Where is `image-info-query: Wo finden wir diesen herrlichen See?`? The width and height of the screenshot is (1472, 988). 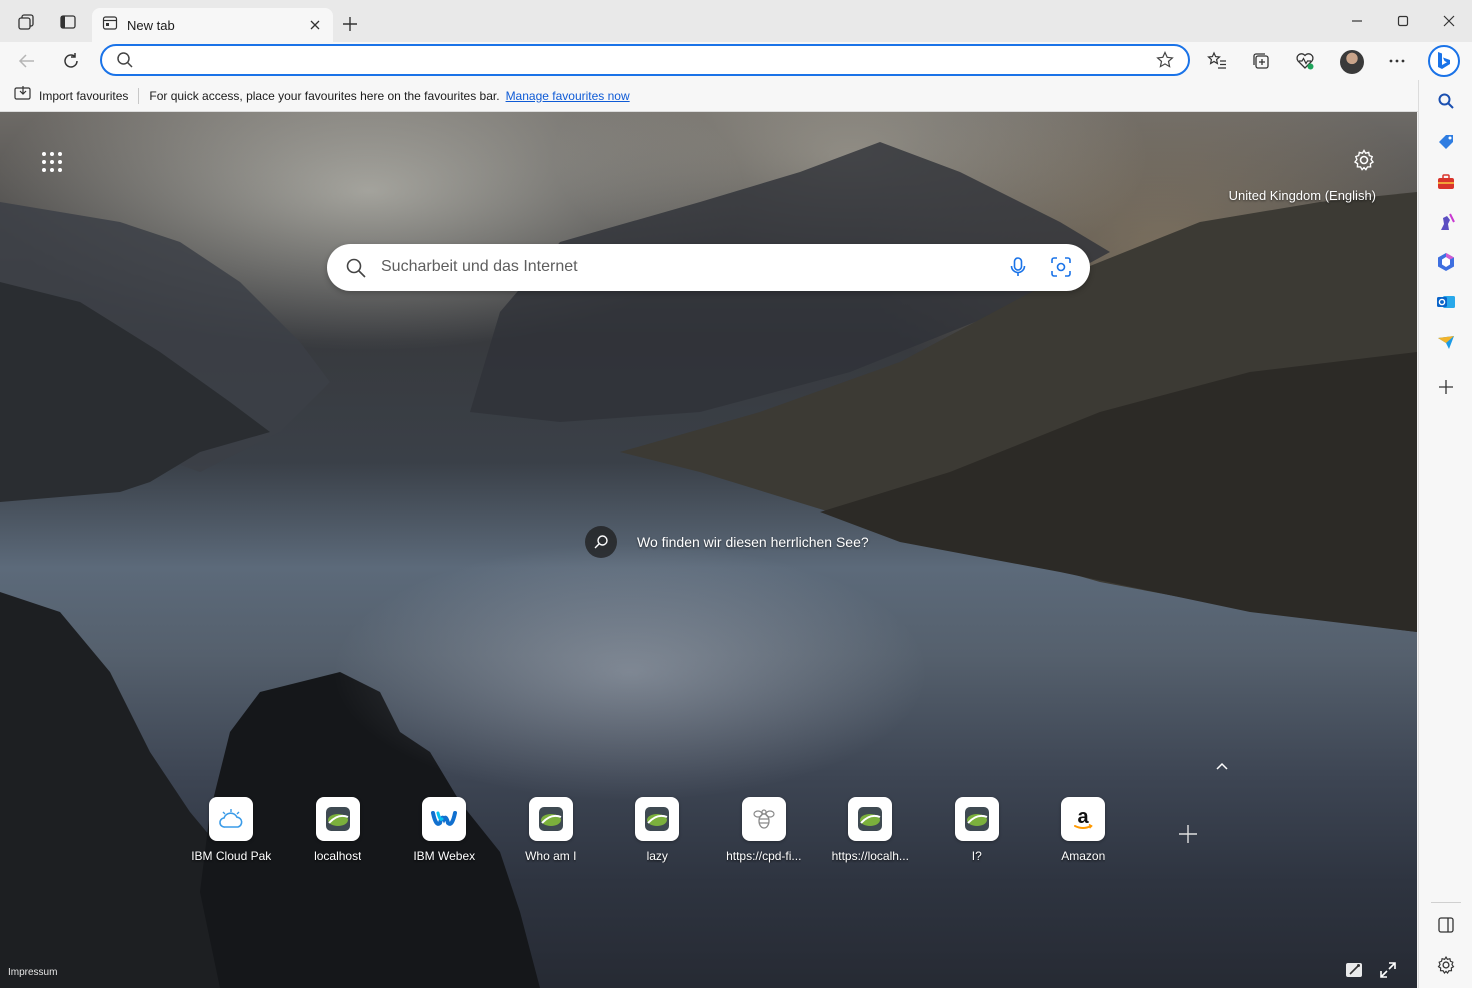 image-info-query: Wo finden wir diesen herrlichen See? is located at coordinates (727, 542).